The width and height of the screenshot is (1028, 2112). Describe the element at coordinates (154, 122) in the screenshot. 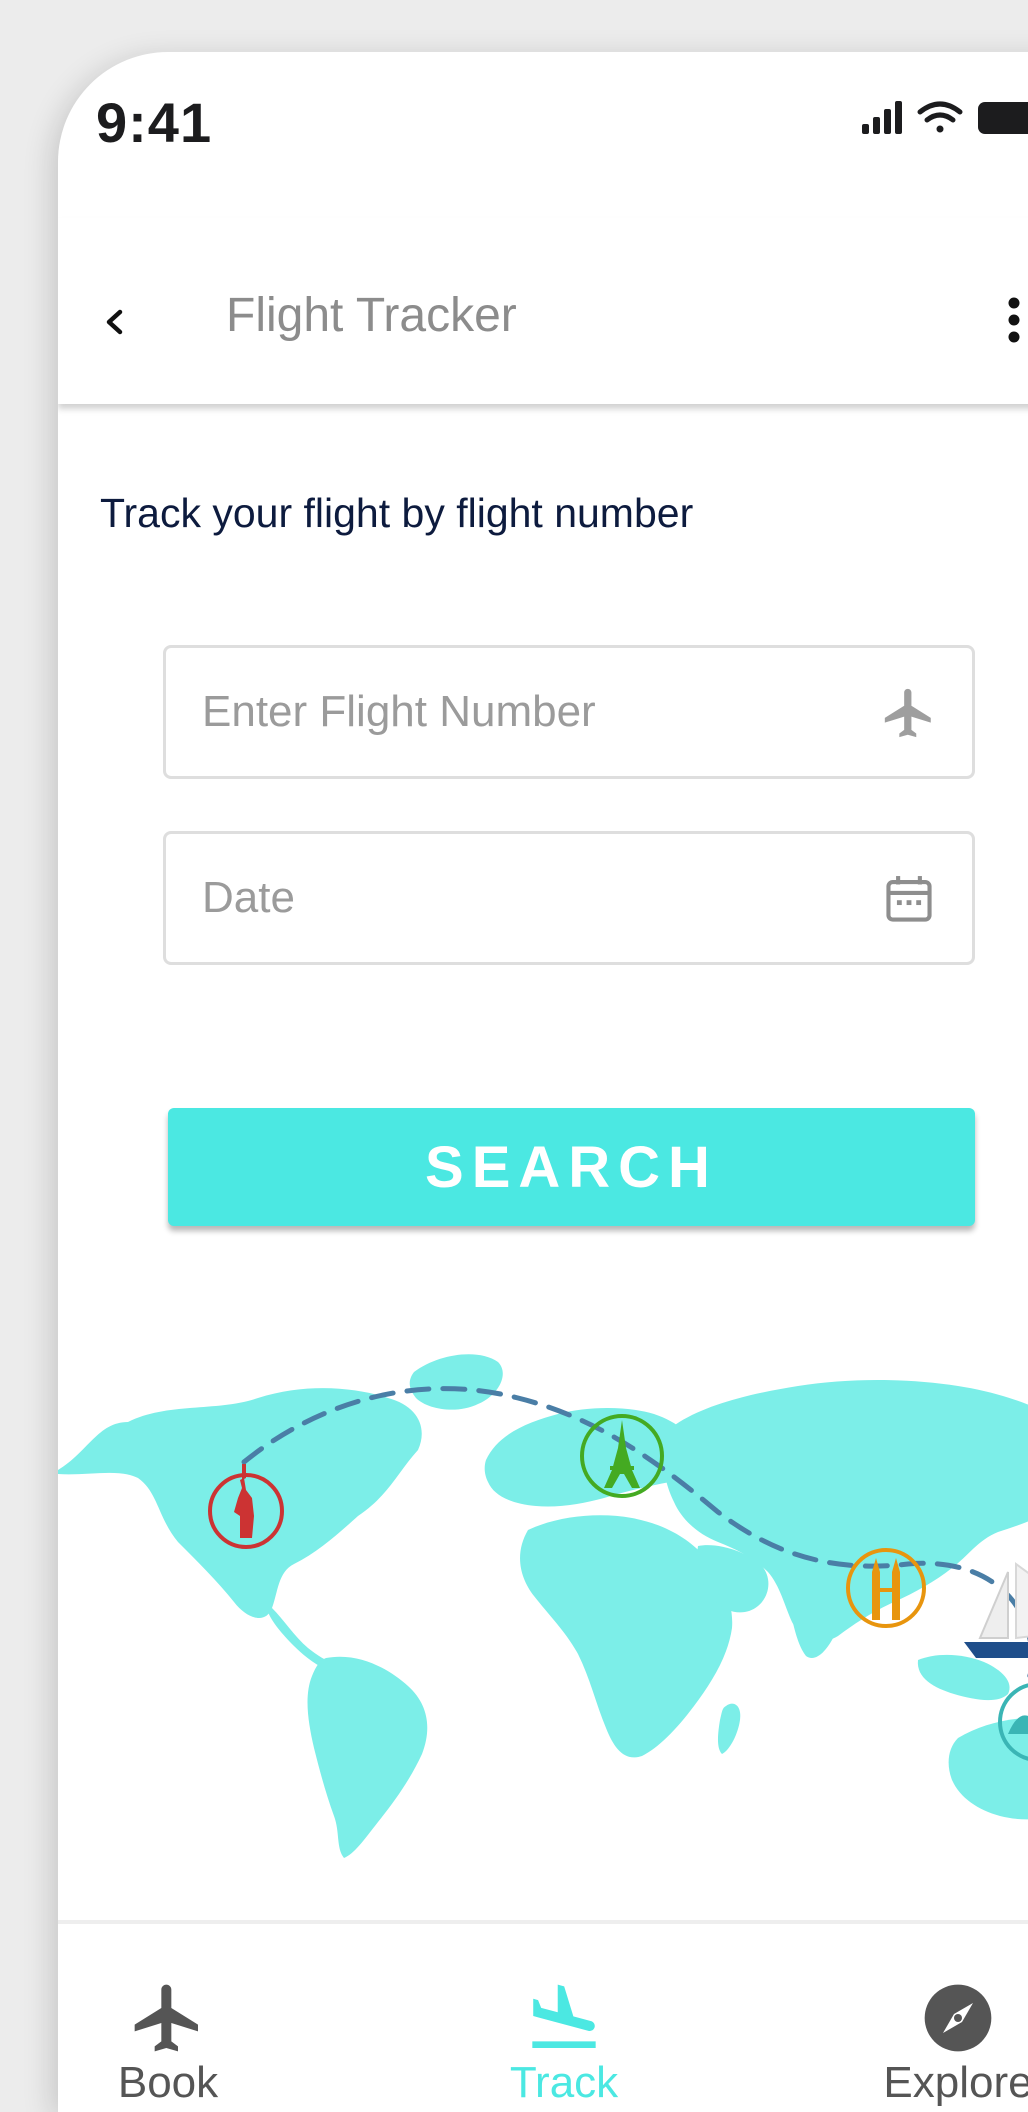

I see `status-time: 9:41` at that location.